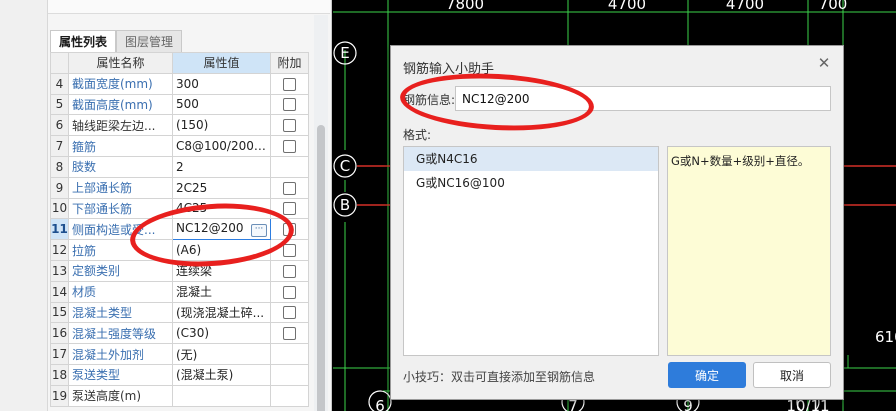  I want to click on property-row: 8 肢数 2, so click(179, 166).